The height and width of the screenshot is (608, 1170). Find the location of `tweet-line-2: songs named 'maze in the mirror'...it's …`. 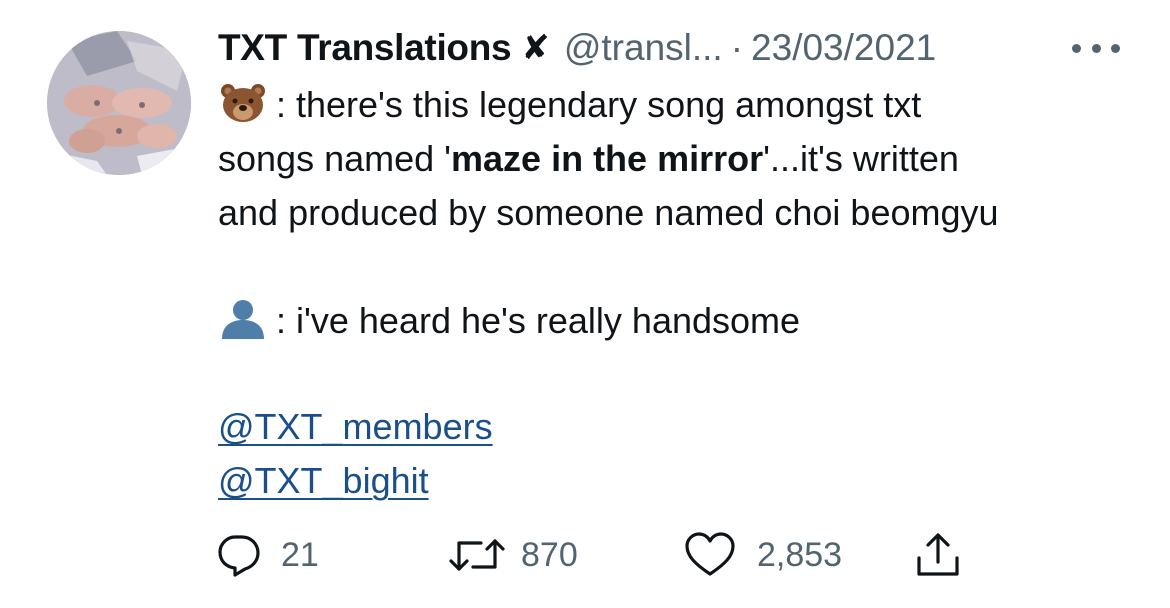

tweet-line-2: songs named 'maze in the mirror'...it's … is located at coordinates (683, 159).